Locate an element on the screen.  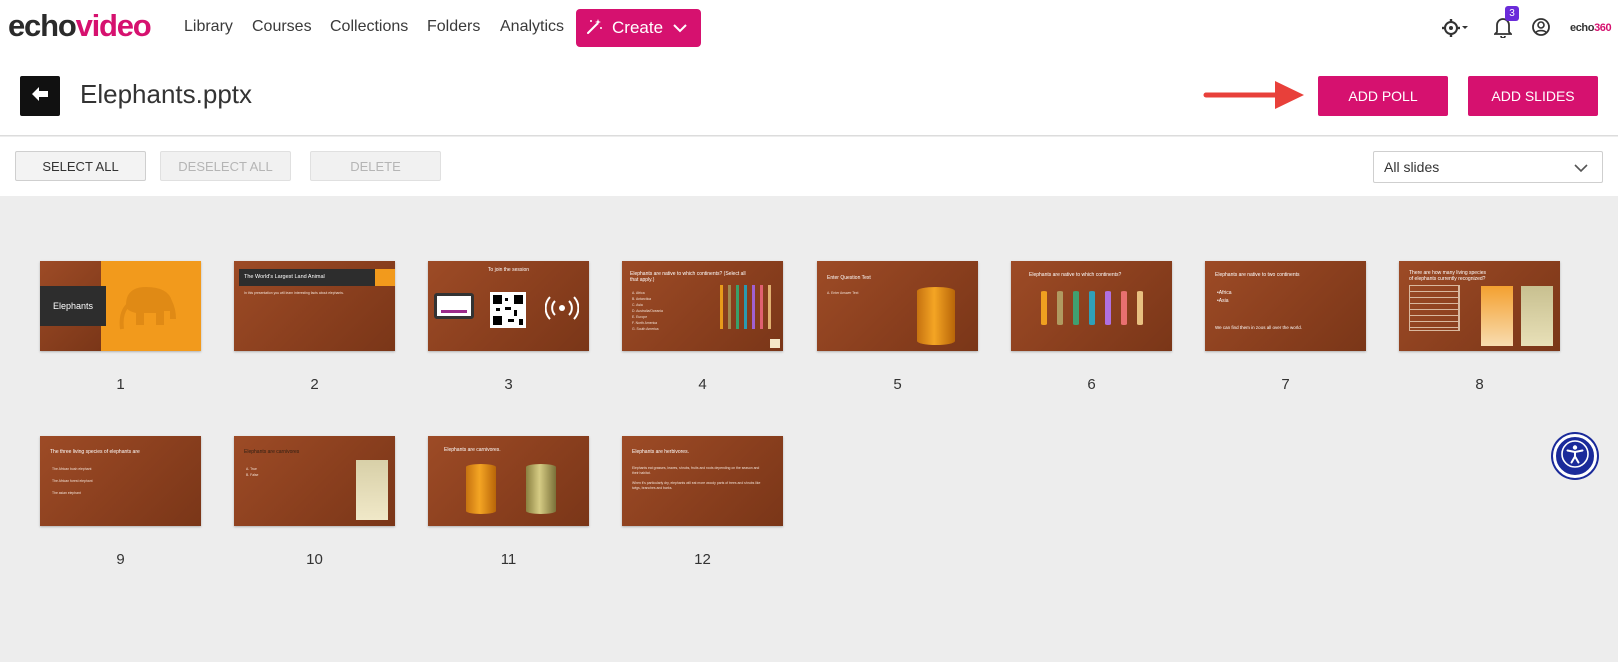
brand-text-echo: echo is located at coordinates (1582, 28).